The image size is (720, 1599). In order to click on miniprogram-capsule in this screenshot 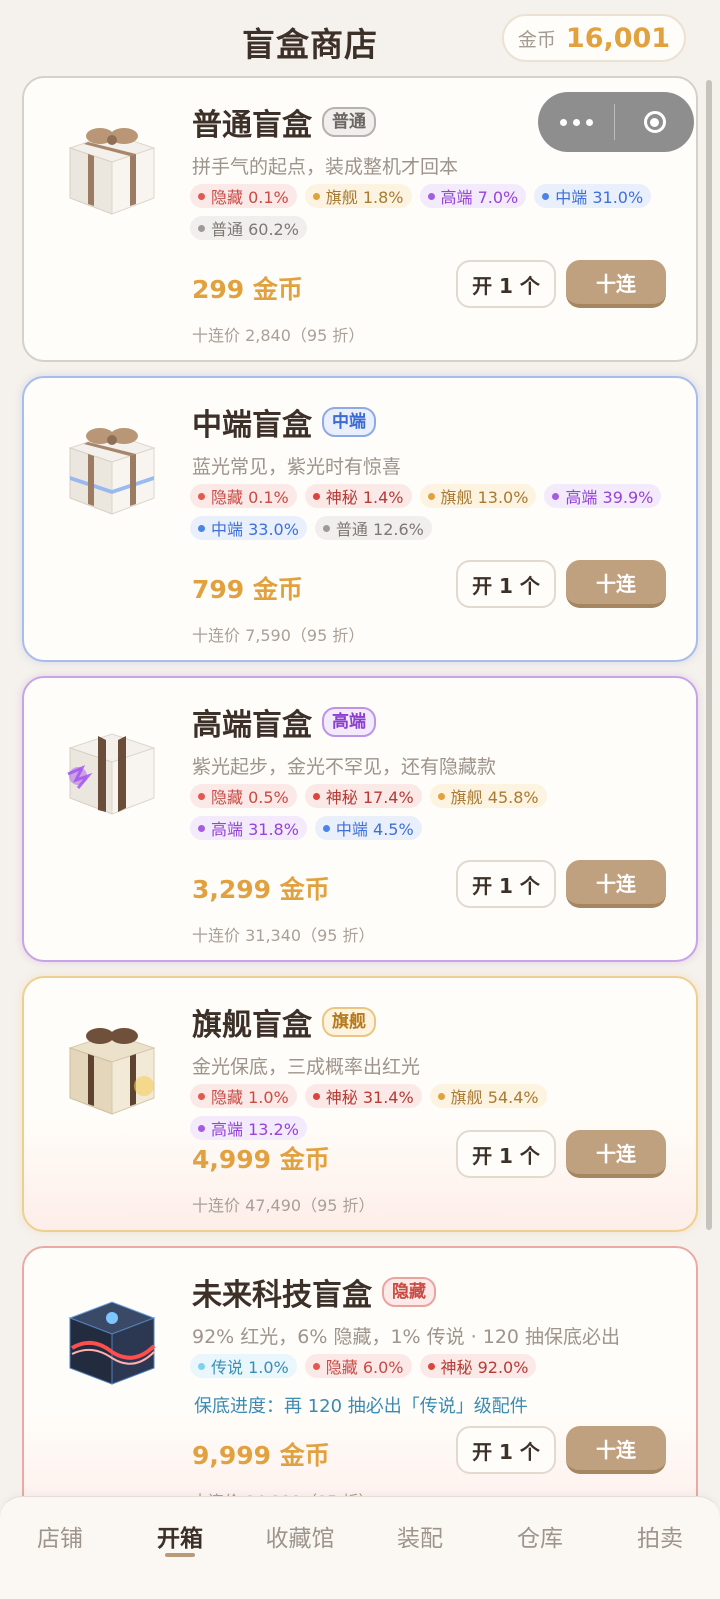, I will do `click(616, 122)`.